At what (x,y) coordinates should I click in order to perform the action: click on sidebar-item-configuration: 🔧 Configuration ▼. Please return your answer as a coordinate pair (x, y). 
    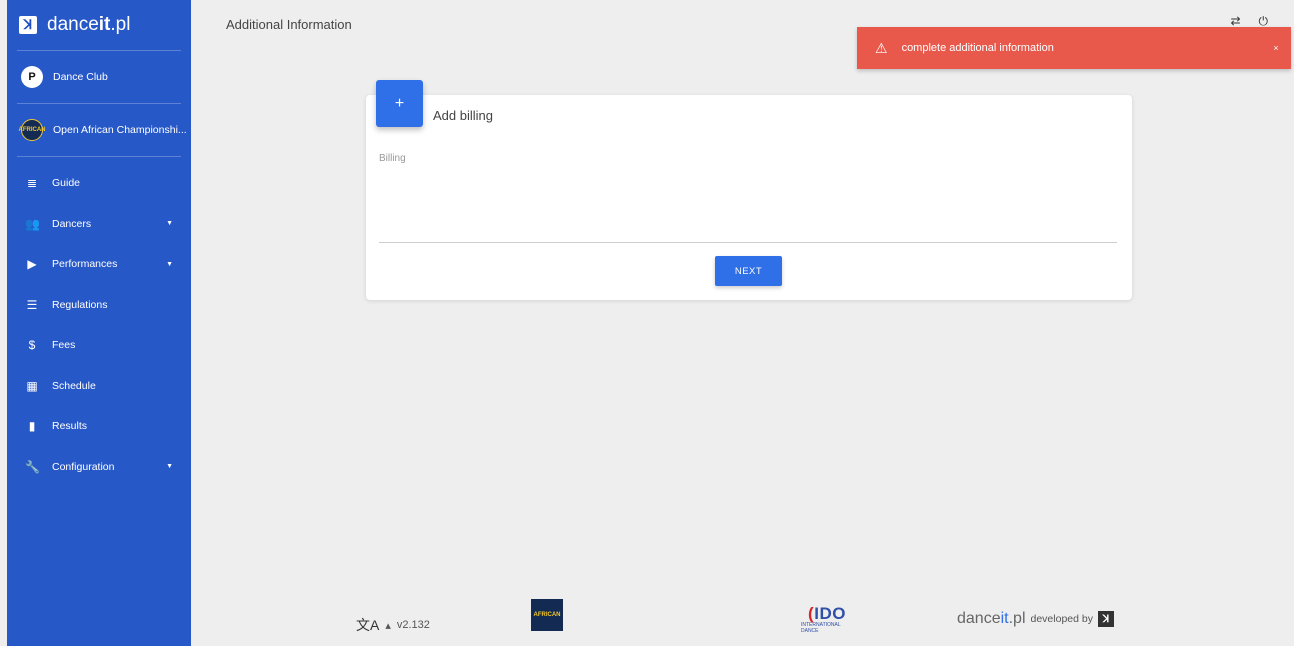
    Looking at the image, I should click on (99, 467).